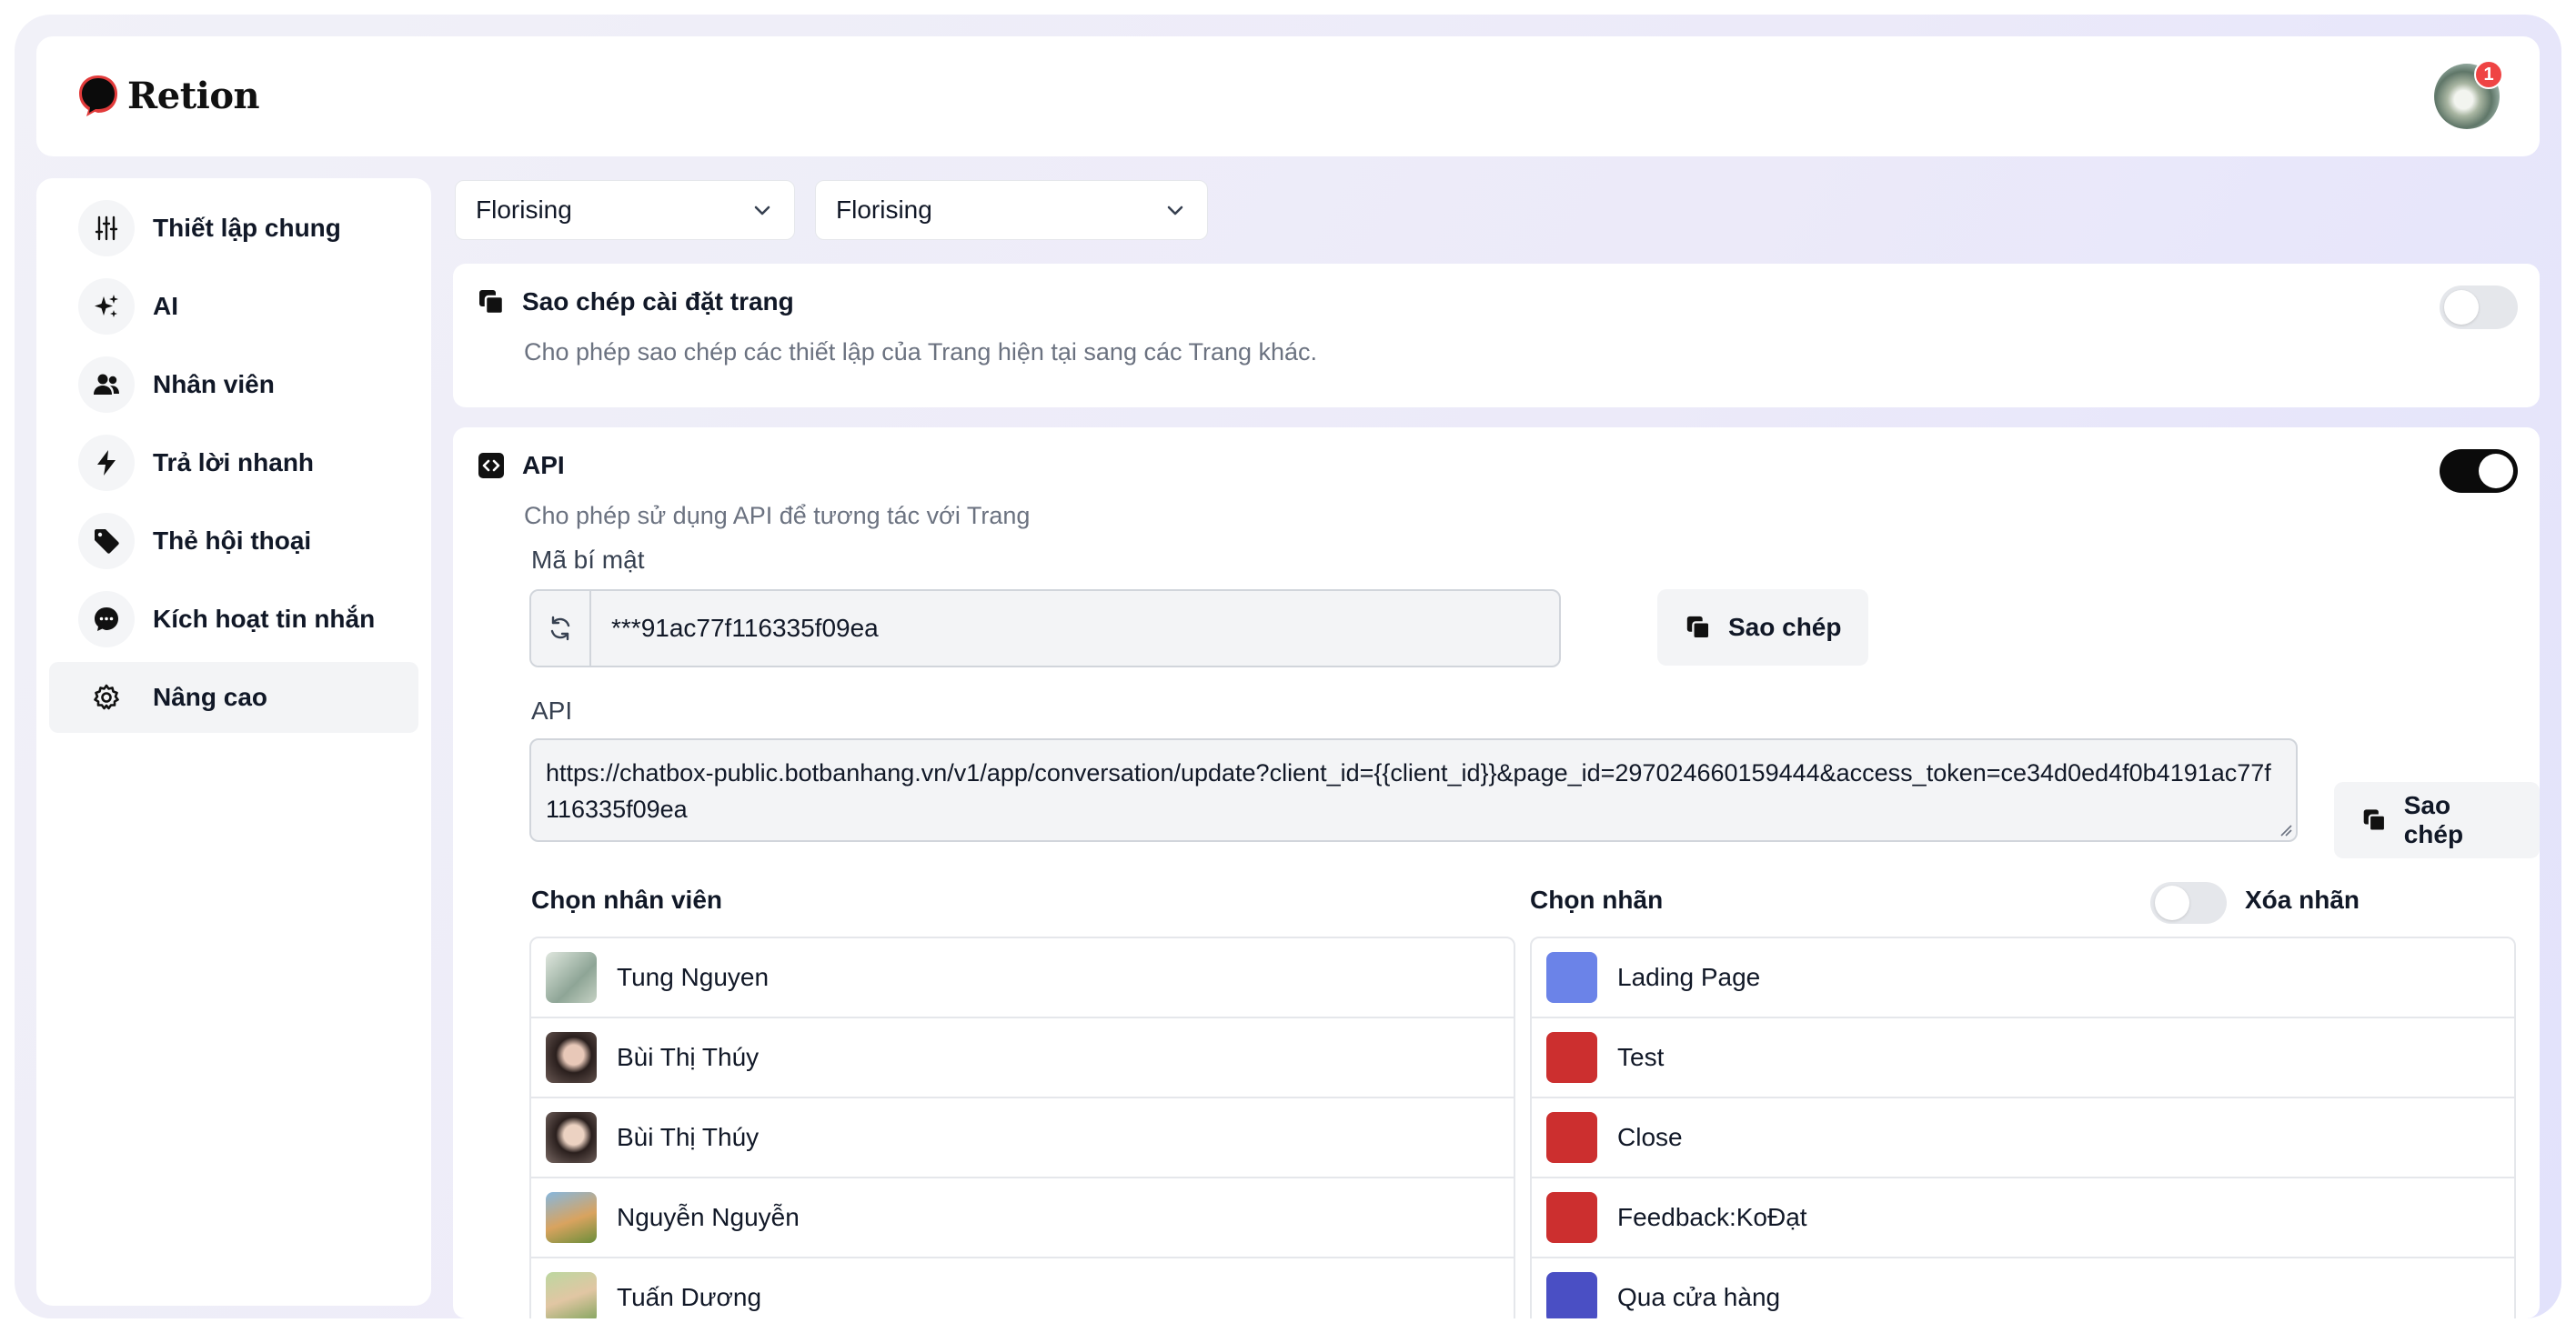 This screenshot has height=1333, width=2576. I want to click on staff-list-item: Nguyễn Nguyễn, so click(1022, 1218).